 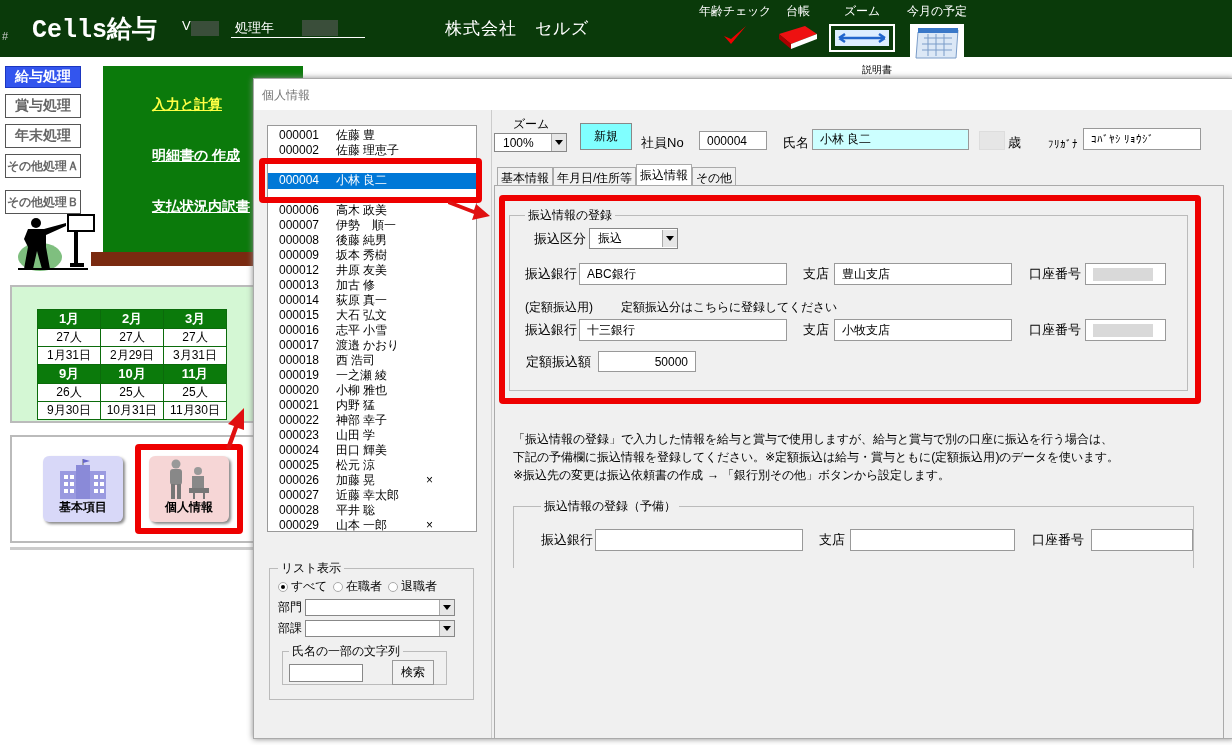 I want to click on version-label: V, so click(x=186, y=25).